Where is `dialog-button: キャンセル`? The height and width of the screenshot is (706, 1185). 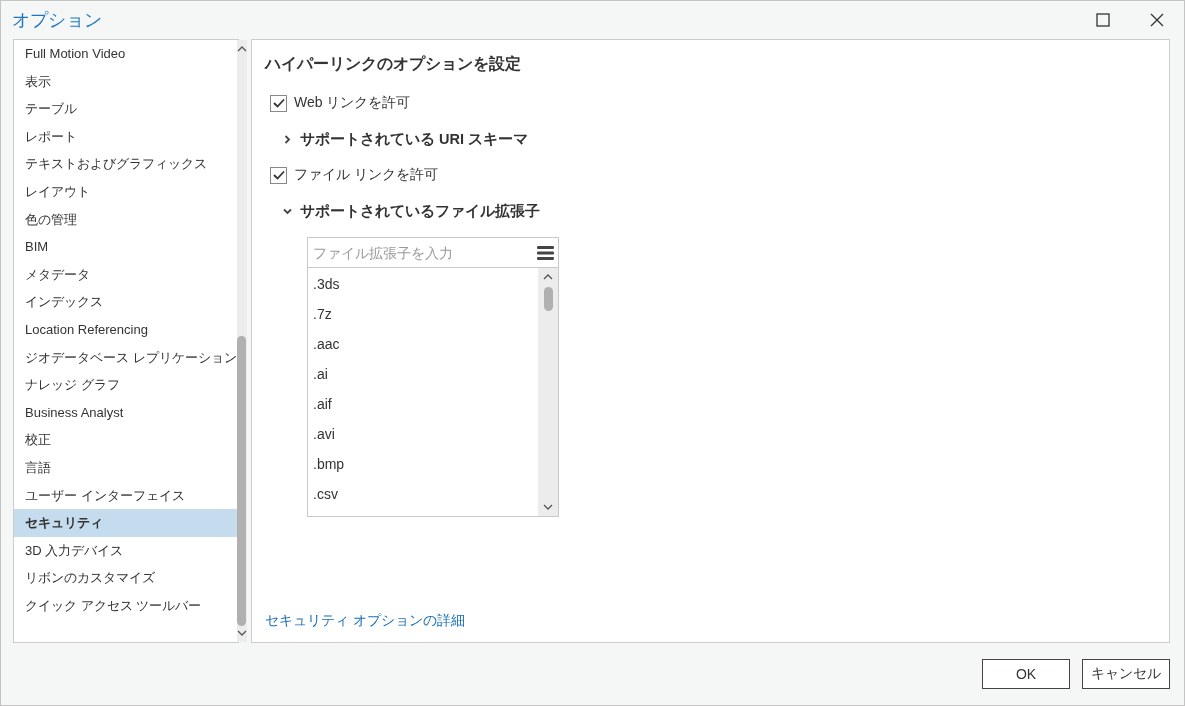
dialog-button: キャンセル is located at coordinates (1126, 674).